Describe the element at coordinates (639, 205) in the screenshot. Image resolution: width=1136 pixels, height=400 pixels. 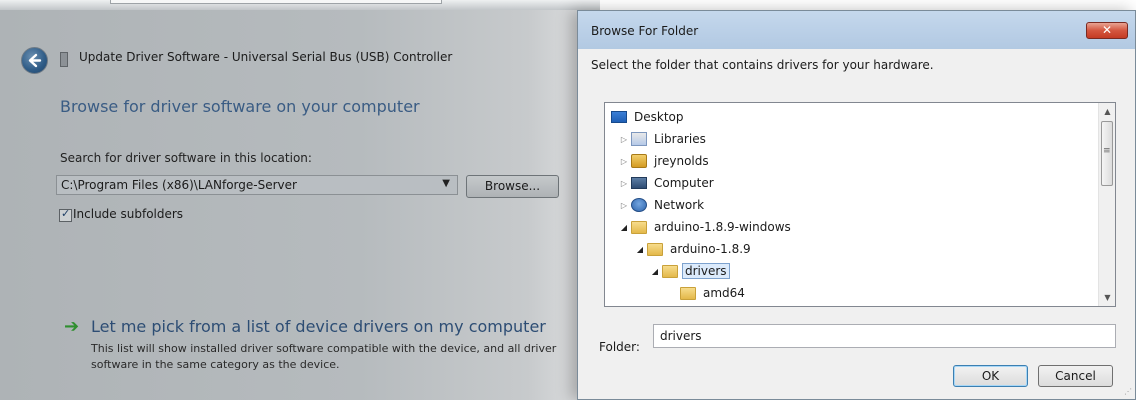
I see `network-icon` at that location.